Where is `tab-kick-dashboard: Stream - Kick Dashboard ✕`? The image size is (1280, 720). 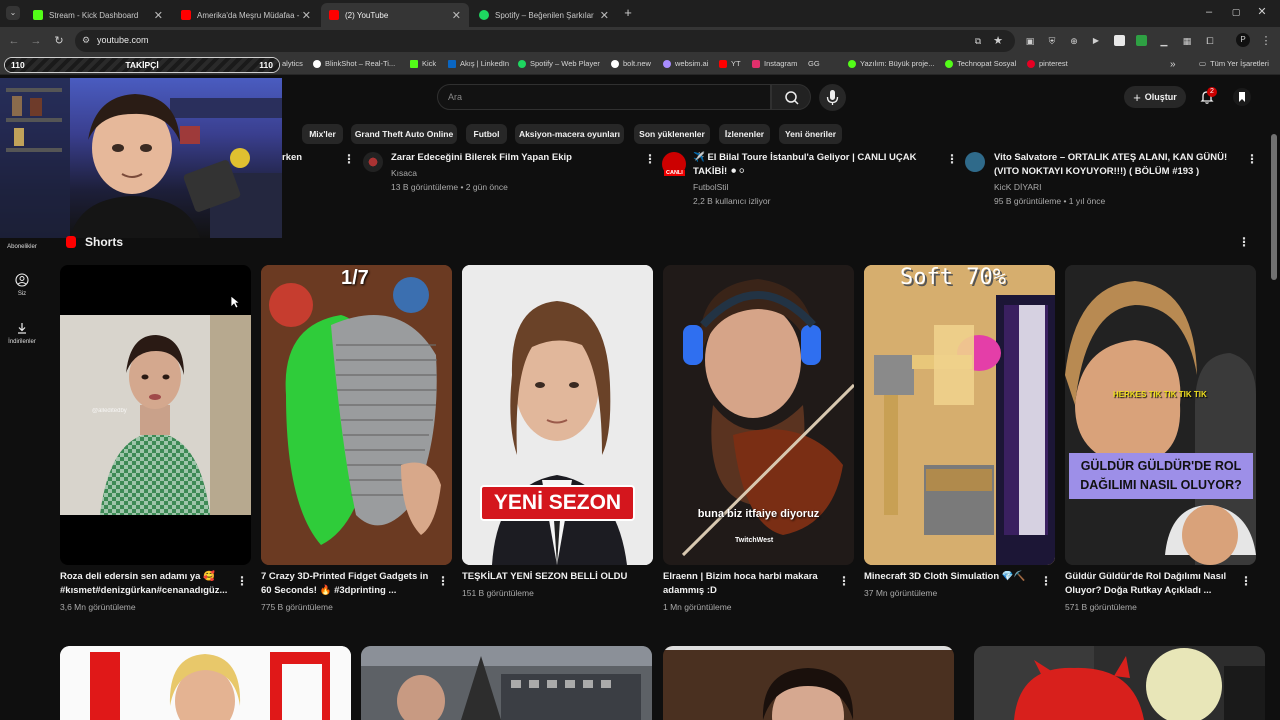 tab-kick-dashboard: Stream - Kick Dashboard ✕ is located at coordinates (98, 15).